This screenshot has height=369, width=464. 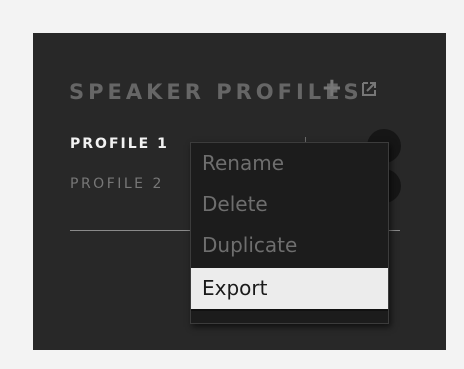 What do you see at coordinates (119, 144) in the screenshot?
I see `profile-item-1: PROFILE 1` at bounding box center [119, 144].